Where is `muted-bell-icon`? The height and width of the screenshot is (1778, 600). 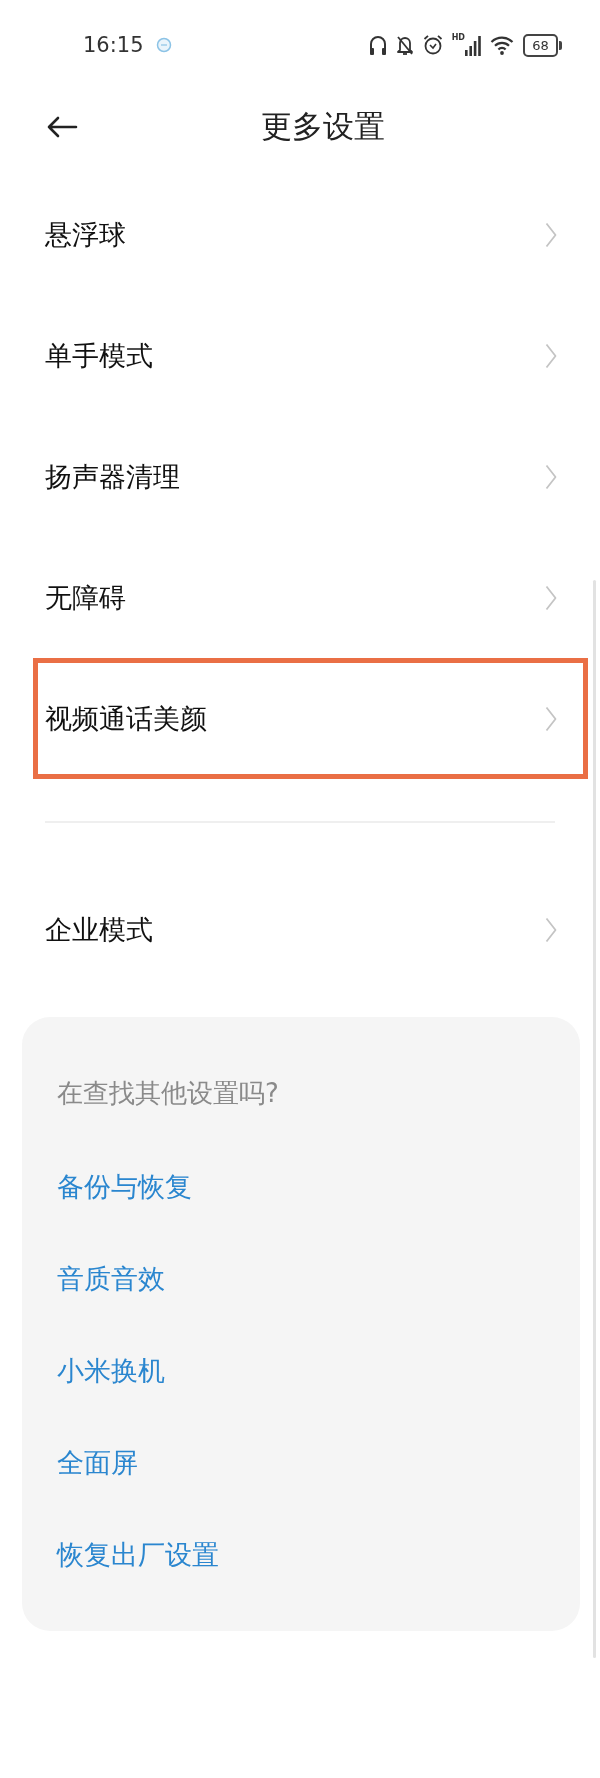
muted-bell-icon is located at coordinates (404, 45).